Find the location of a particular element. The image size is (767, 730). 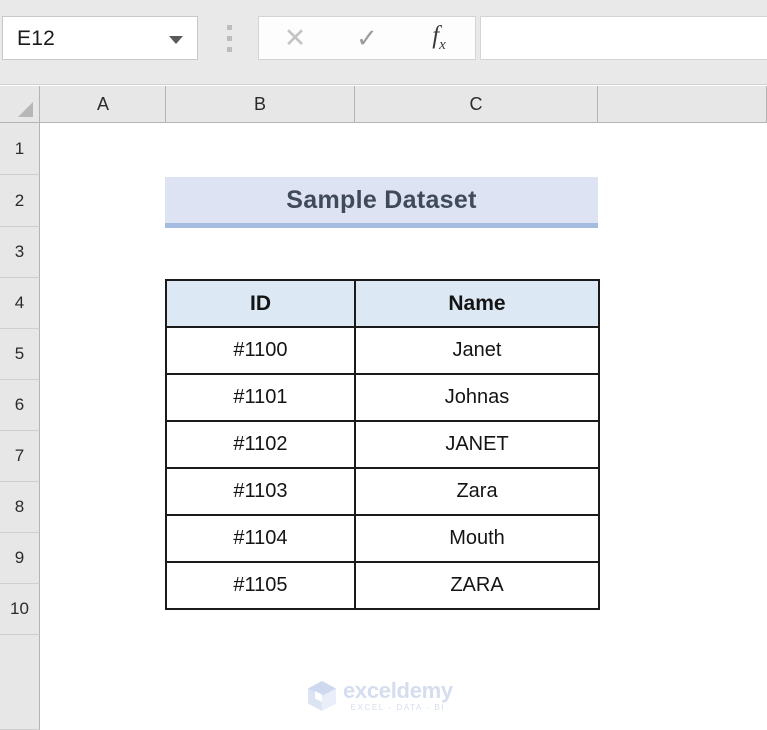

column-header-name: Name is located at coordinates (477, 303).